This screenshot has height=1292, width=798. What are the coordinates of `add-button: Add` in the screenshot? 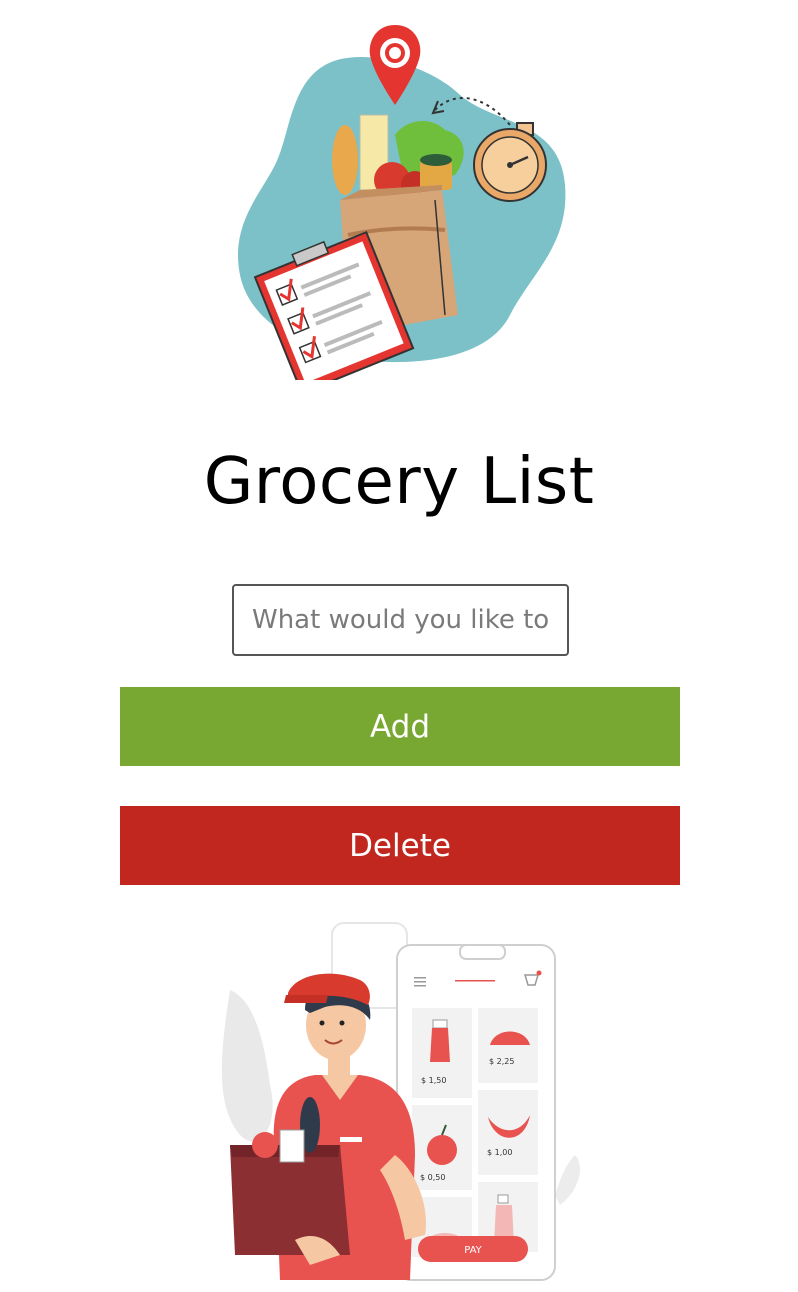 It's located at (400, 726).